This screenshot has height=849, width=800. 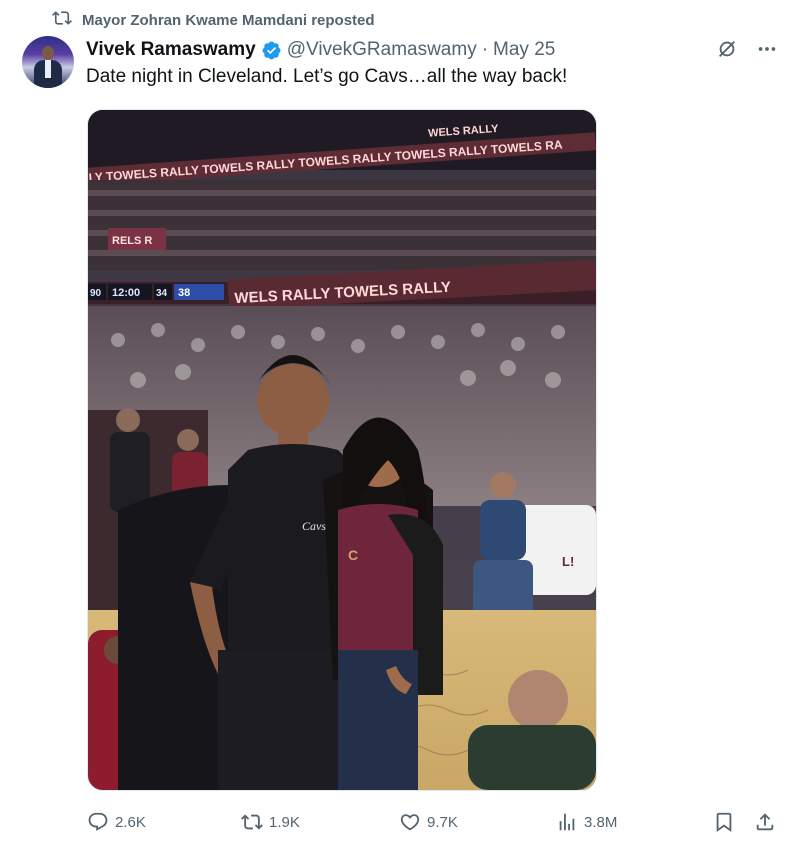 What do you see at coordinates (252, 822) in the screenshot?
I see `retweet-icon` at bounding box center [252, 822].